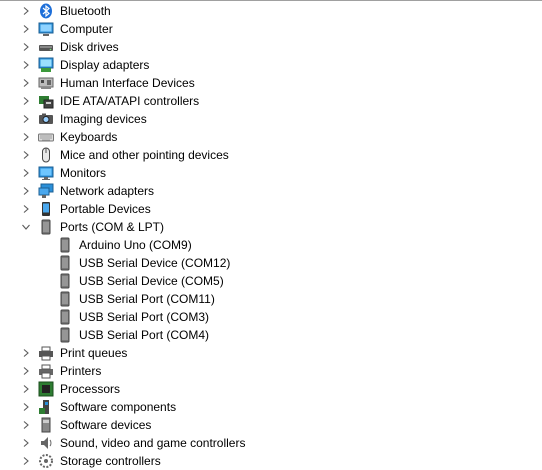 The height and width of the screenshot is (470, 542). Describe the element at coordinates (155, 263) in the screenshot. I see `tree-subitem-label: USB Serial Device (COM12)` at that location.